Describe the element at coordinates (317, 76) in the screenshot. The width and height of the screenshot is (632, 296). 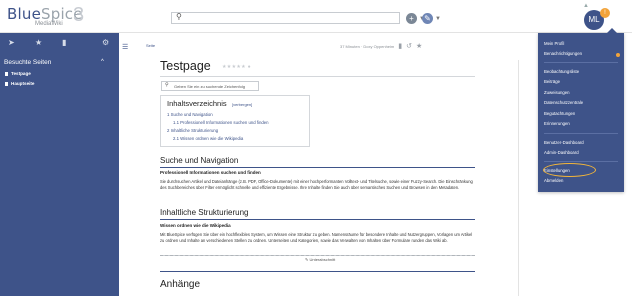
I see `title-divider` at that location.